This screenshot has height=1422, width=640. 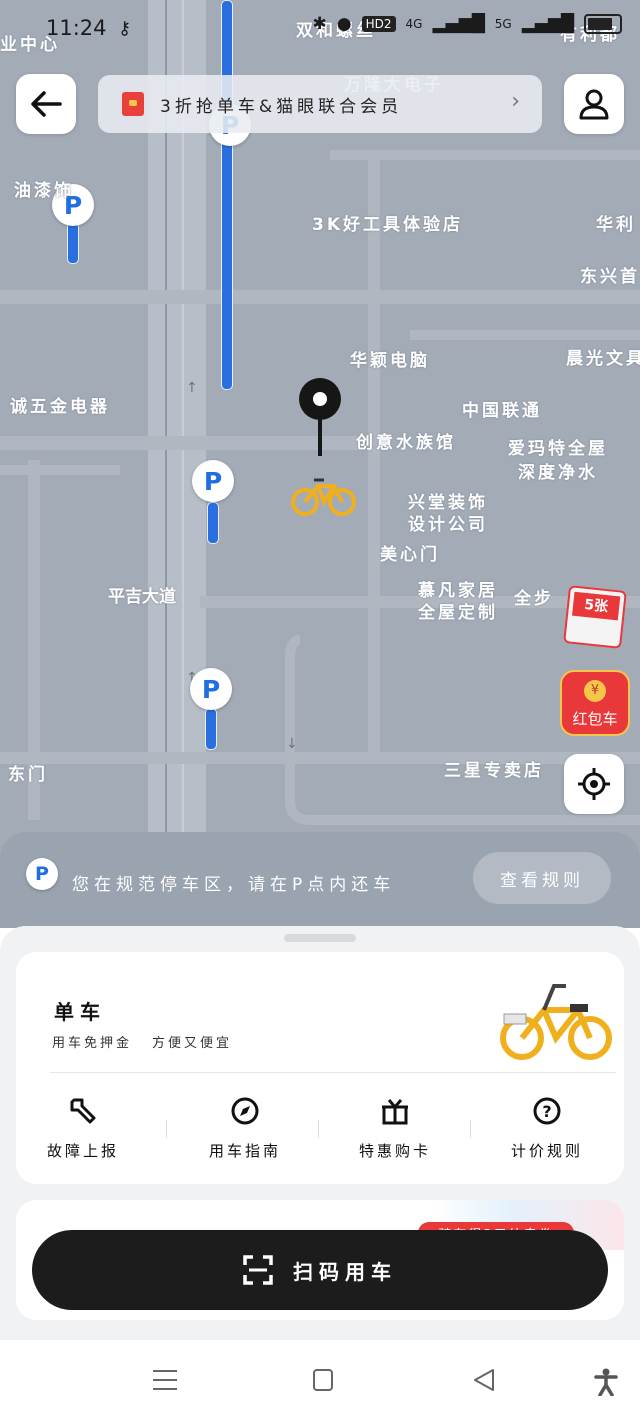 I want to click on clock: 11:24, so click(x=76, y=28).